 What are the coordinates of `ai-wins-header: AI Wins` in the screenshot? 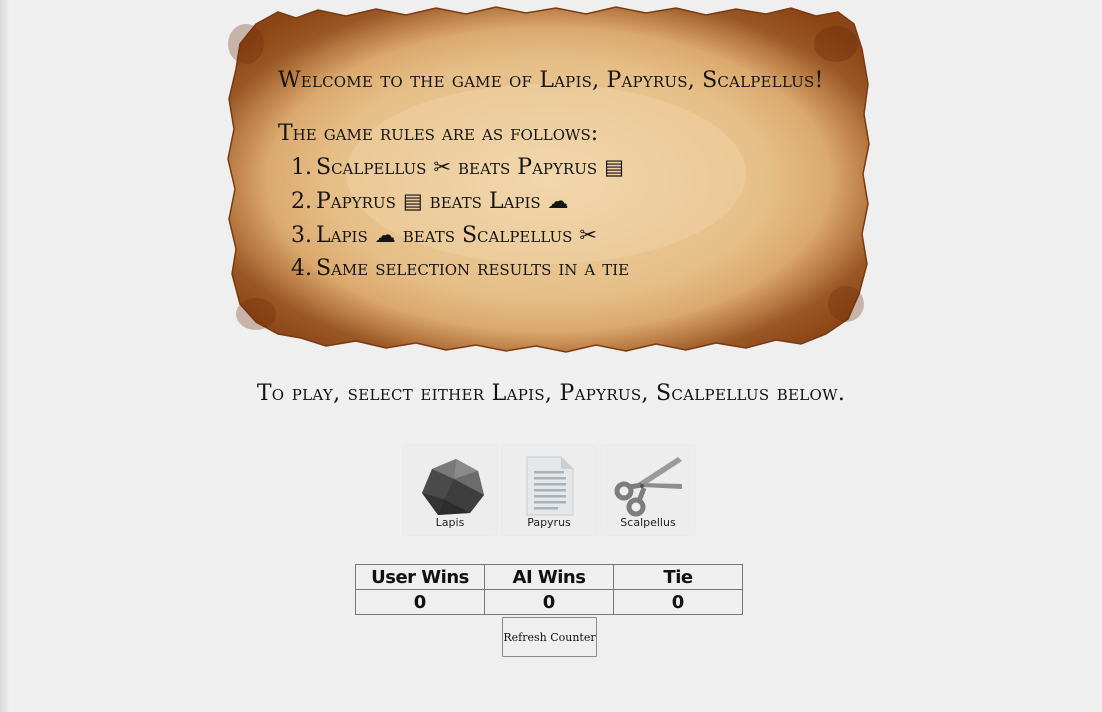 It's located at (549, 577).